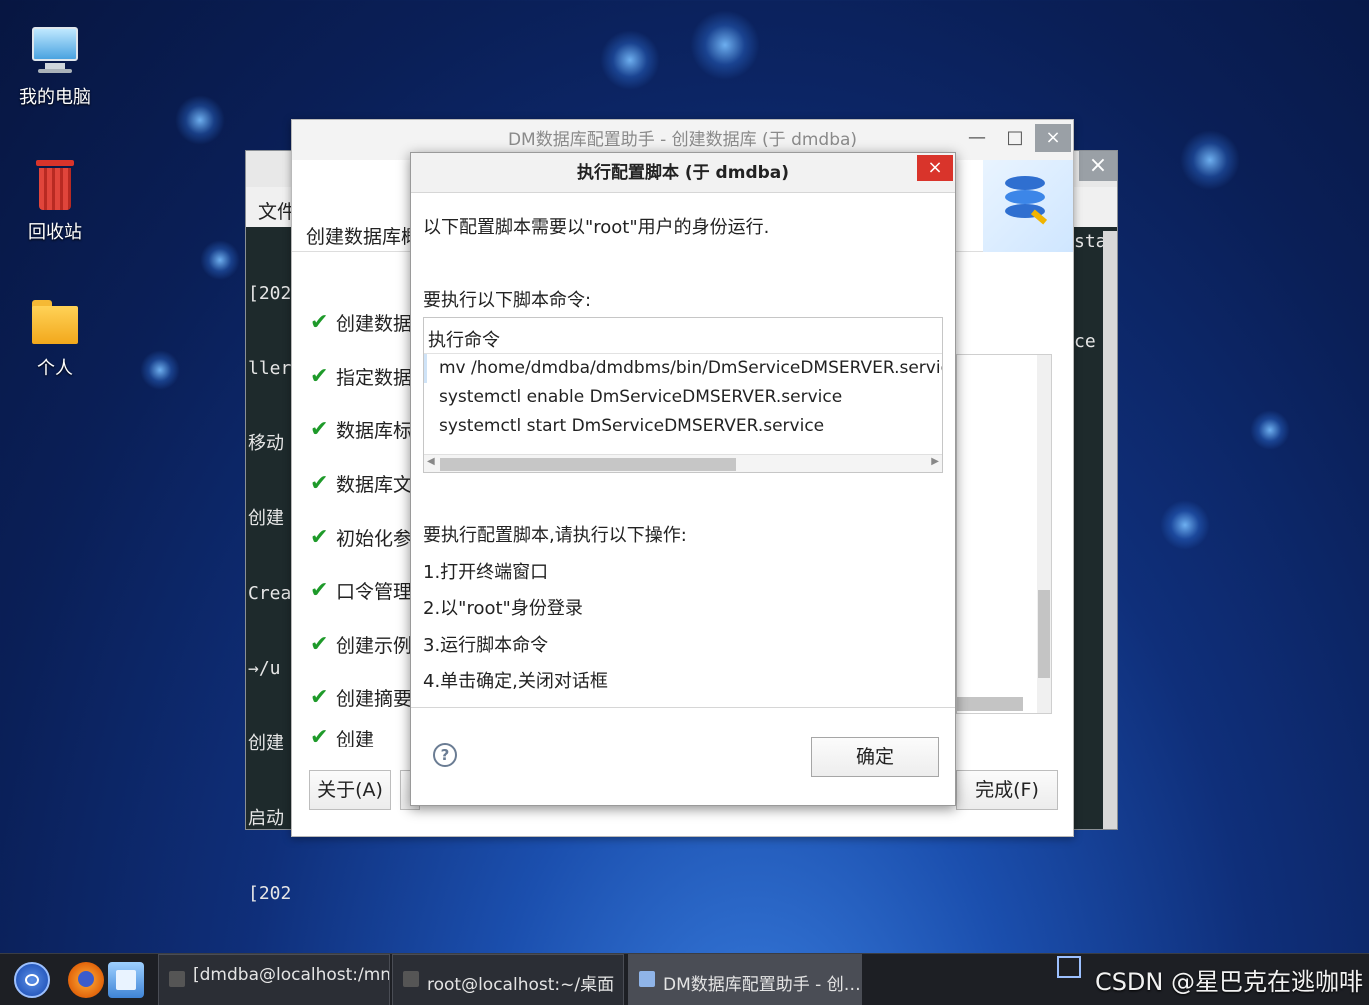  What do you see at coordinates (266, 443) in the screenshot?
I see `terminal-line: 移动` at bounding box center [266, 443].